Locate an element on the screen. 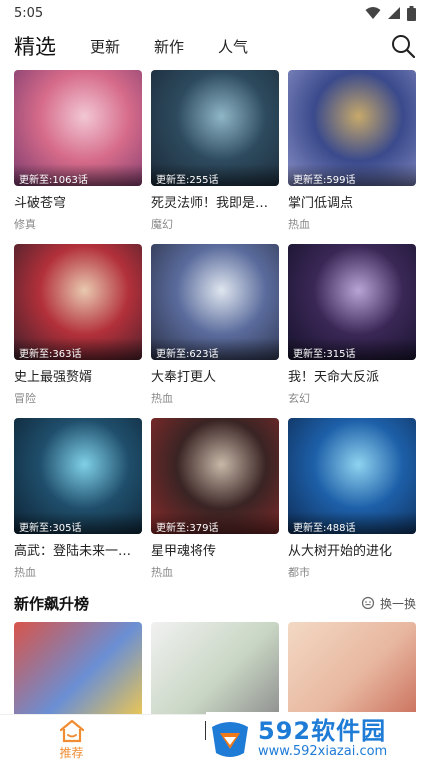  comic-card: 更新至:255话 死灵法师！我即是天灾 魔幻 is located at coordinates (215, 157).